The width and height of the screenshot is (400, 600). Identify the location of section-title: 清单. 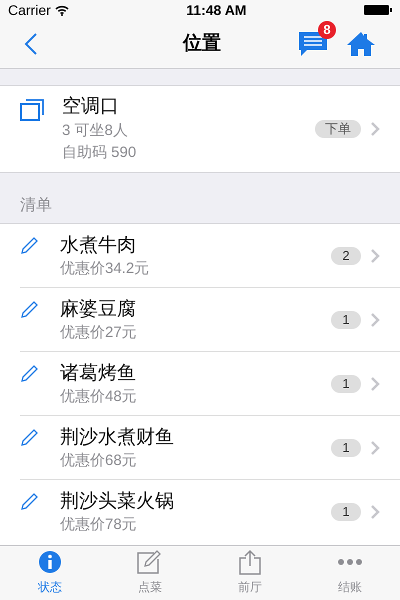
(36, 206).